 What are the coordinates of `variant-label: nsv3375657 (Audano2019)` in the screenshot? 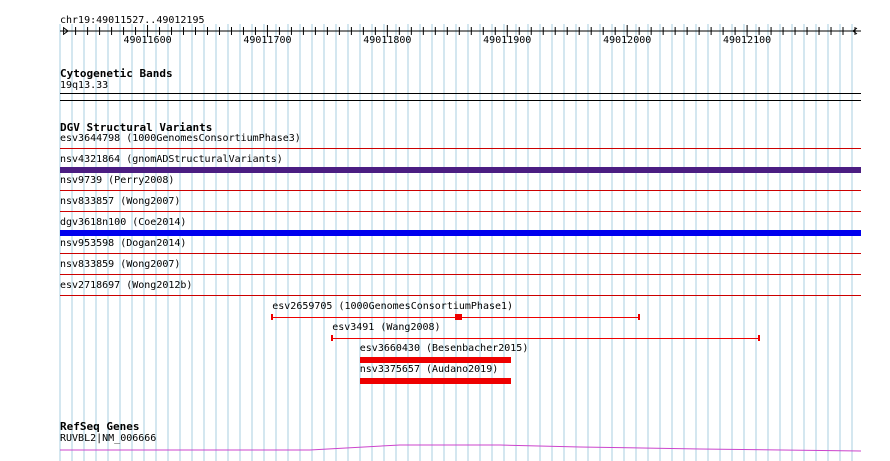 It's located at (429, 370).